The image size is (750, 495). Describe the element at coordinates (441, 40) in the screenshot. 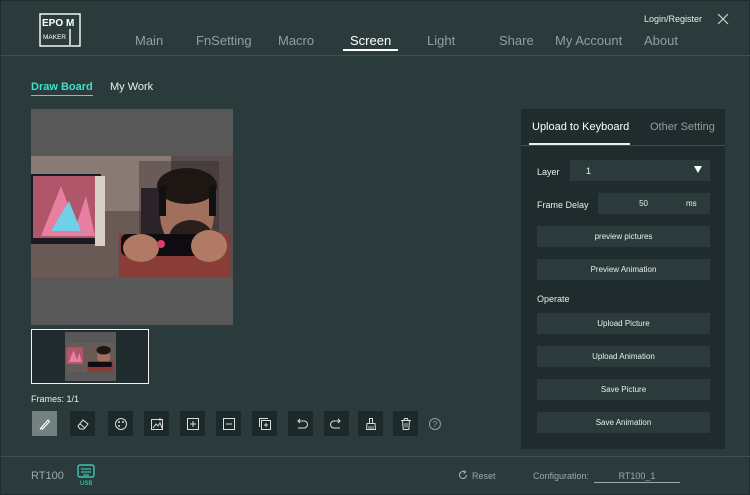

I see `nav-light: Light` at that location.